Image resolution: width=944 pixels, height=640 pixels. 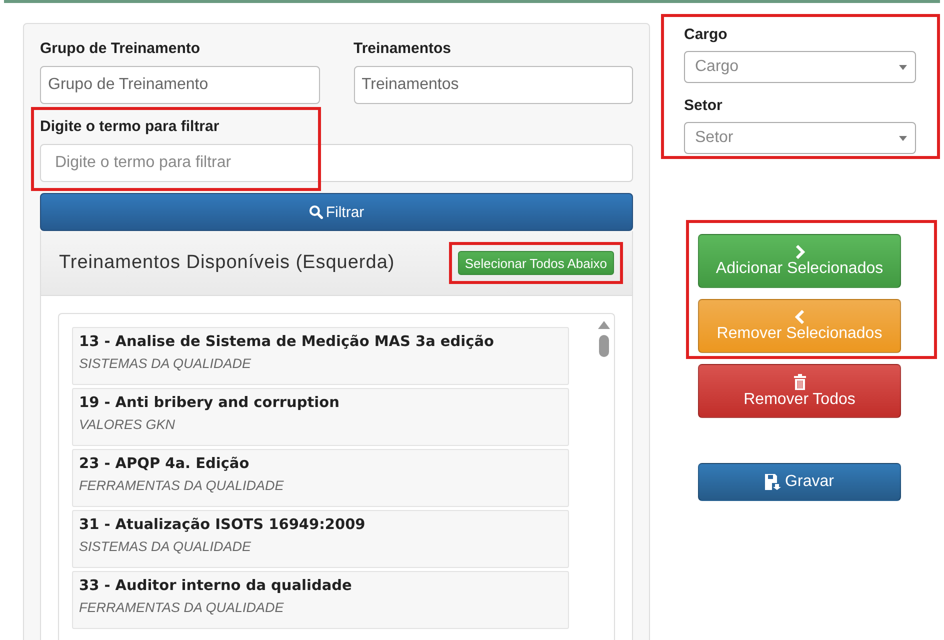 I want to click on list-item: 31 - Atualização ISOTS 16949:2009 SISTEMAS DA QUALIDADE, so click(x=320, y=539).